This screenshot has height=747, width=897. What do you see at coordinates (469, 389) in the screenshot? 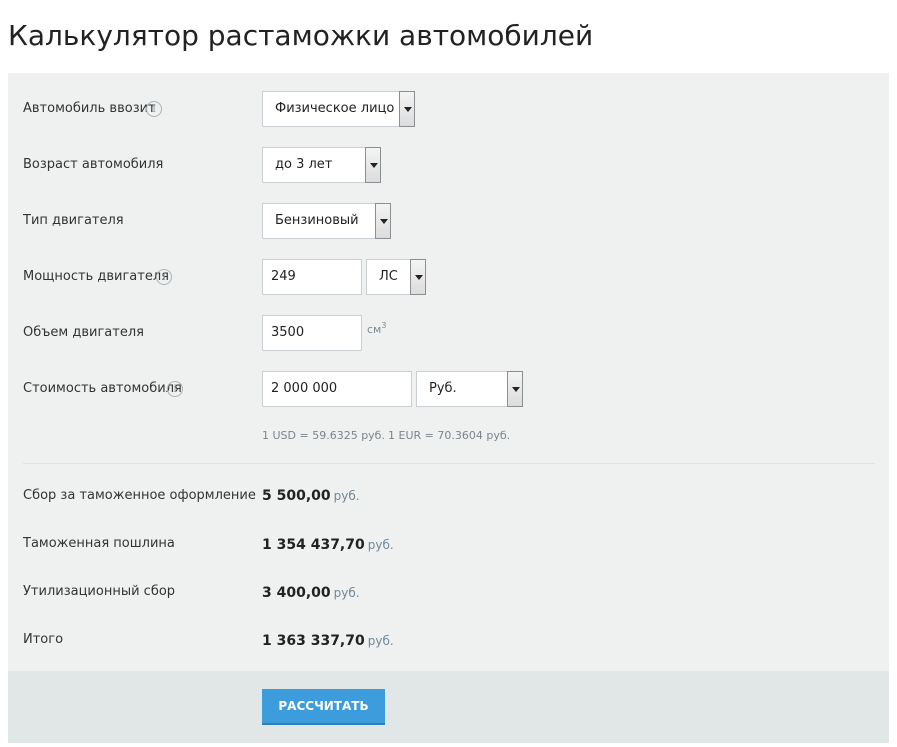
I see `currency-select: Руб.` at bounding box center [469, 389].